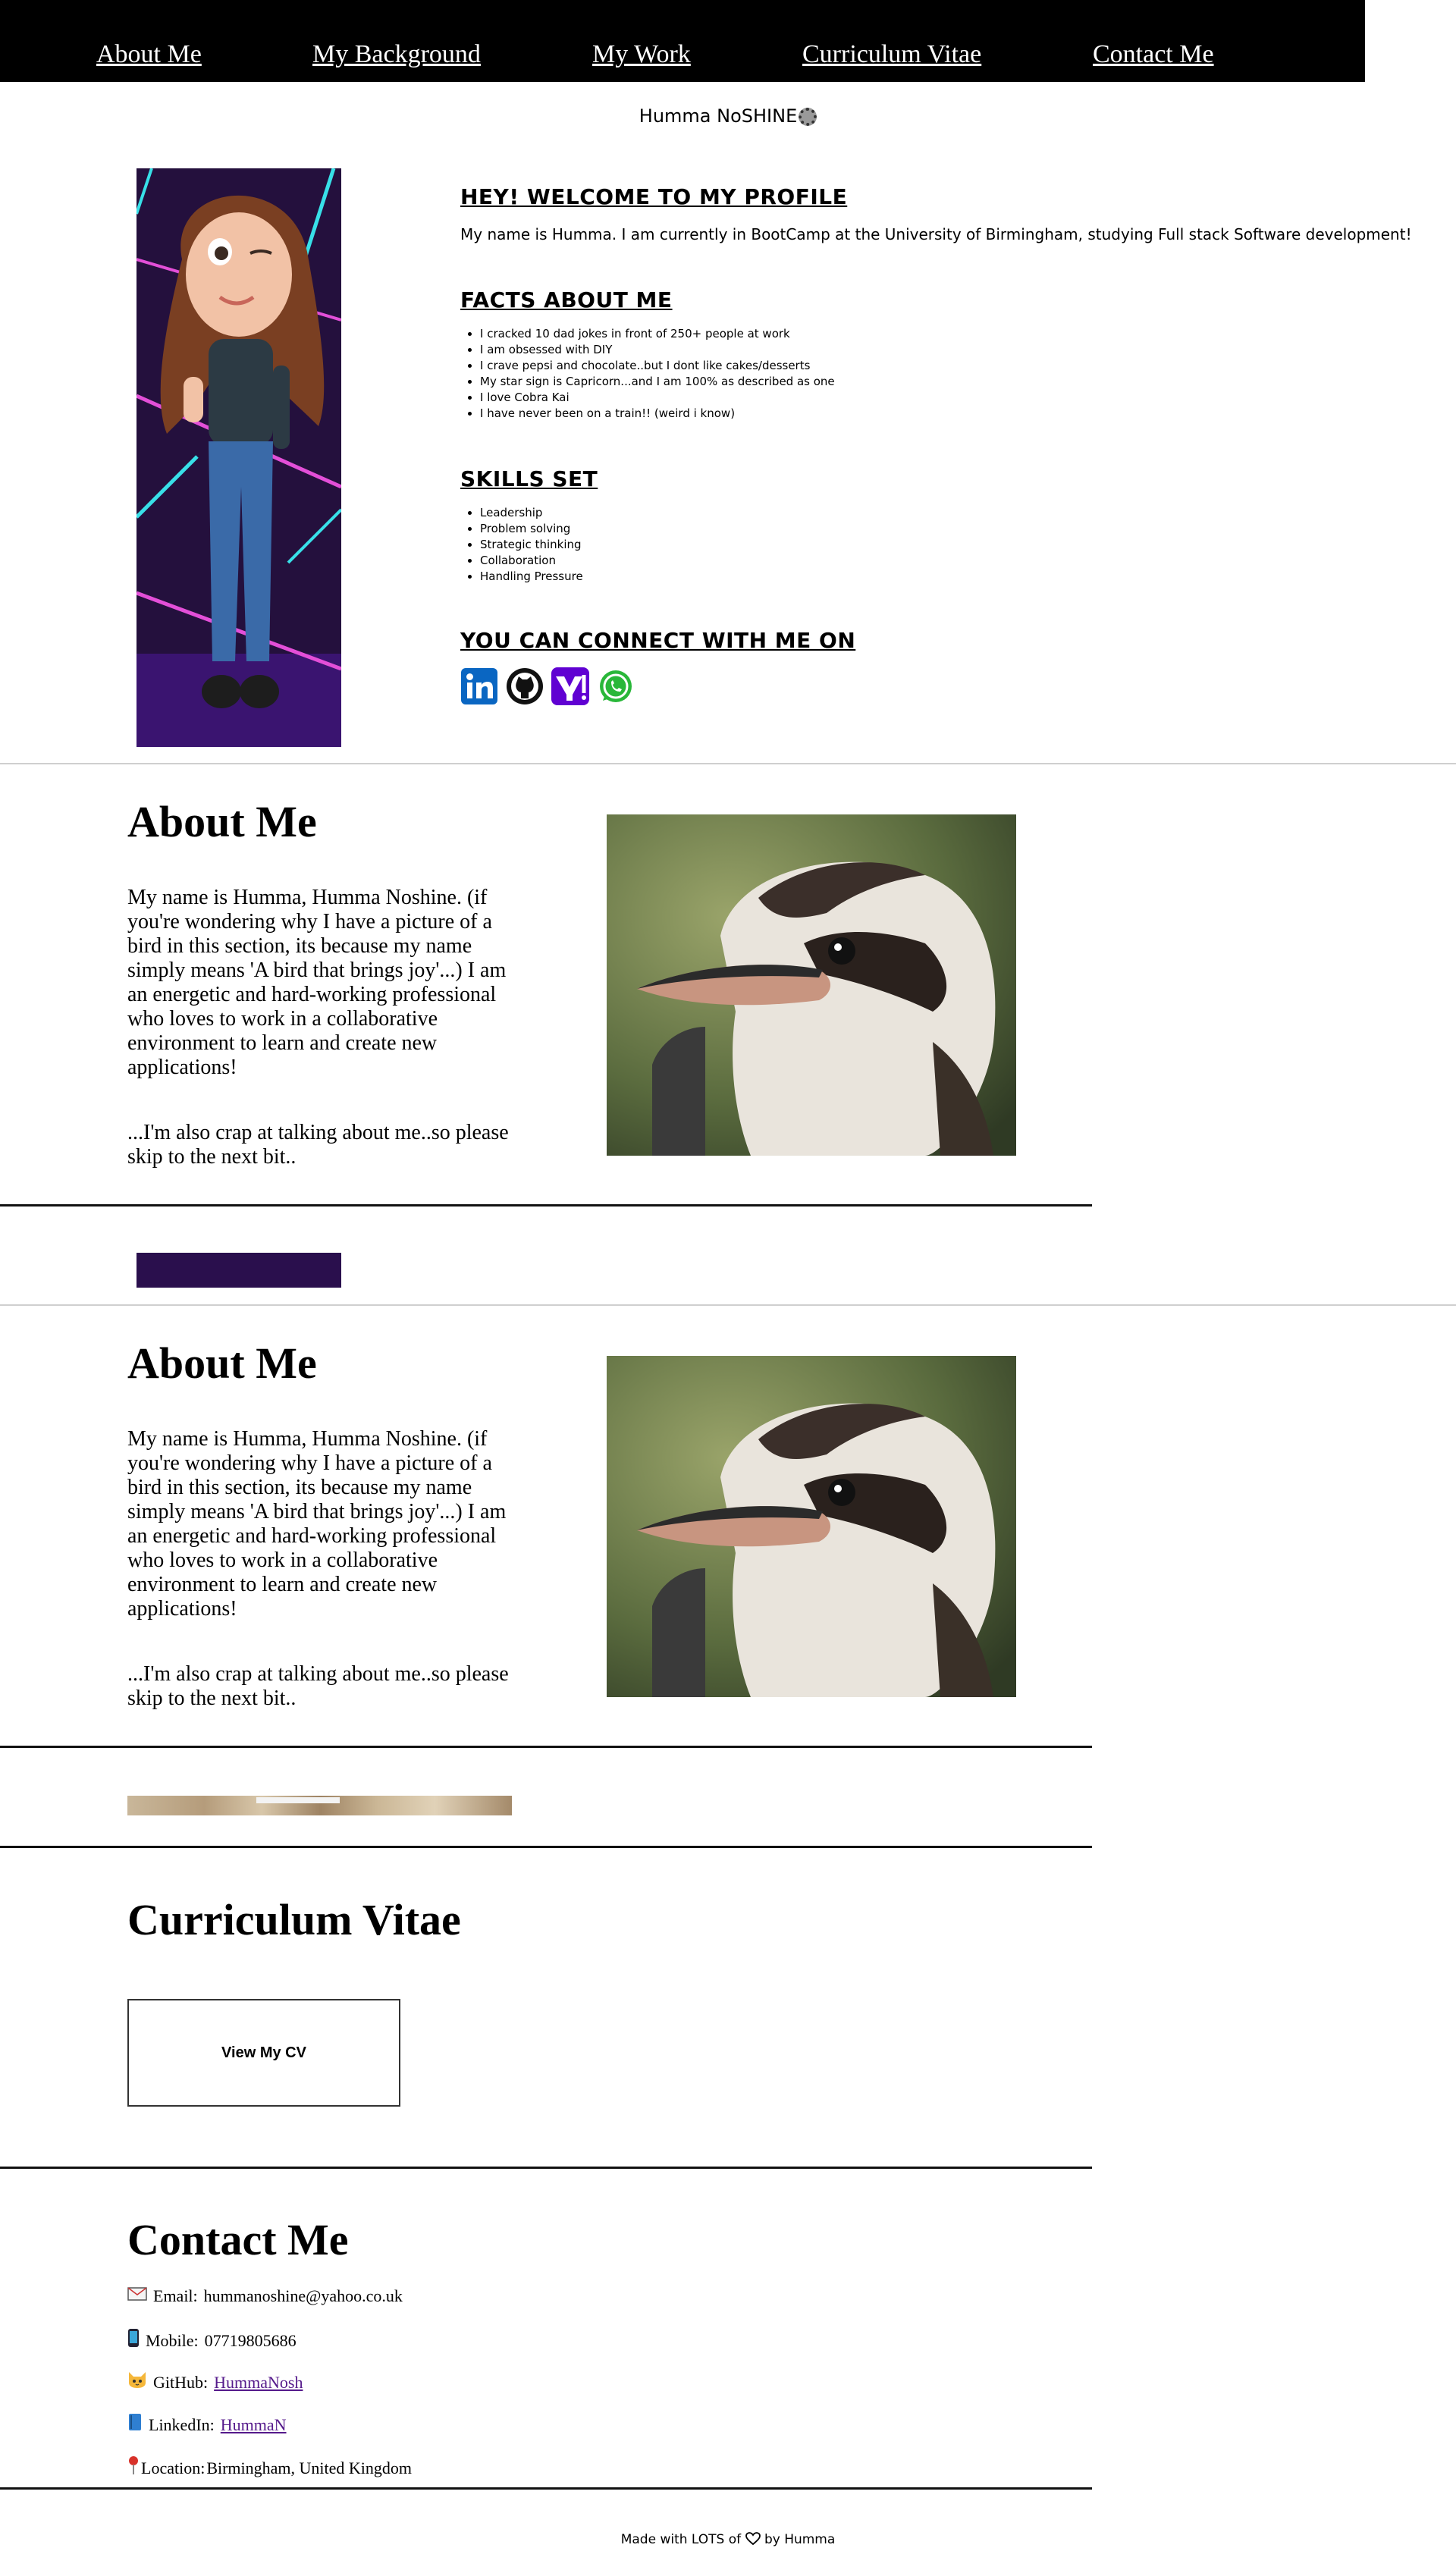 The image size is (1456, 2573). What do you see at coordinates (566, 299) in the screenshot?
I see `facts-heading: FACTS ABOUT ME` at bounding box center [566, 299].